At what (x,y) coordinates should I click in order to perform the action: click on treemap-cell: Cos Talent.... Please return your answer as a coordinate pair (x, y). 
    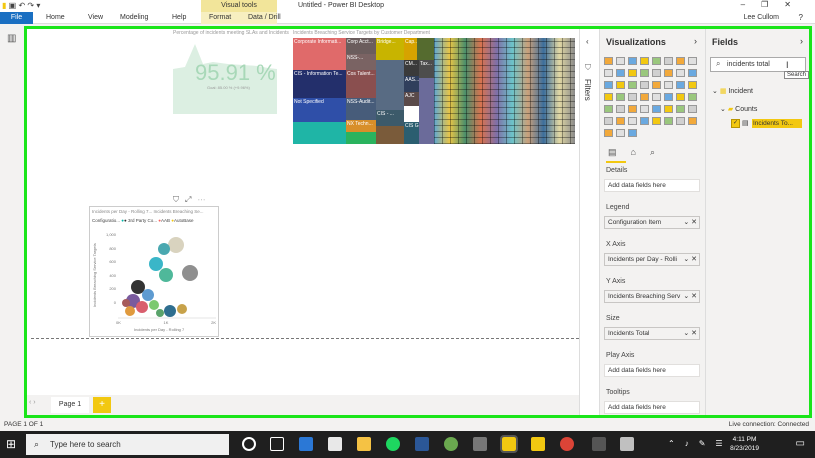
    Looking at the image, I should click on (361, 84).